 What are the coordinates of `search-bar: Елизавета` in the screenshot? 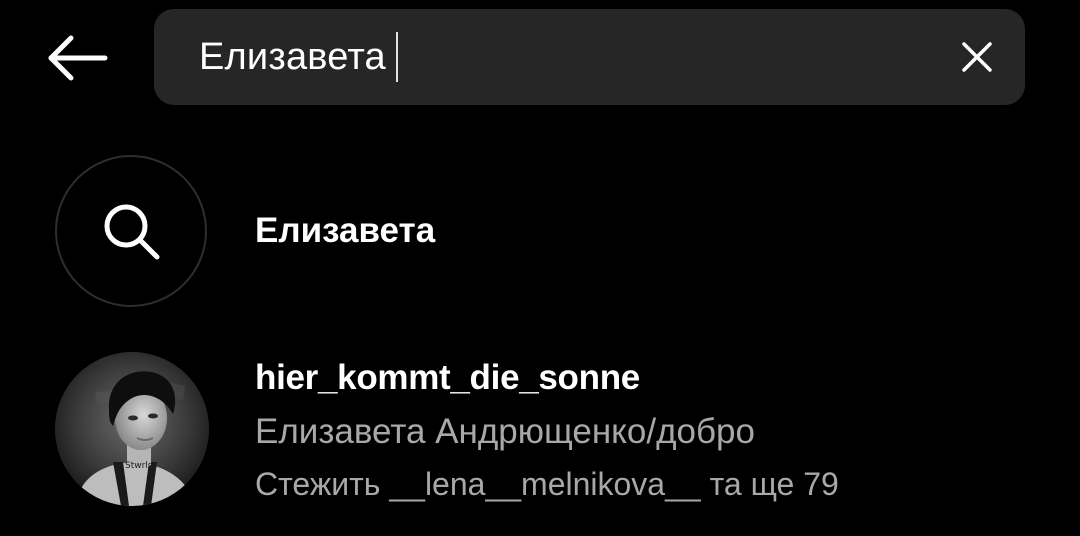 It's located at (589, 57).